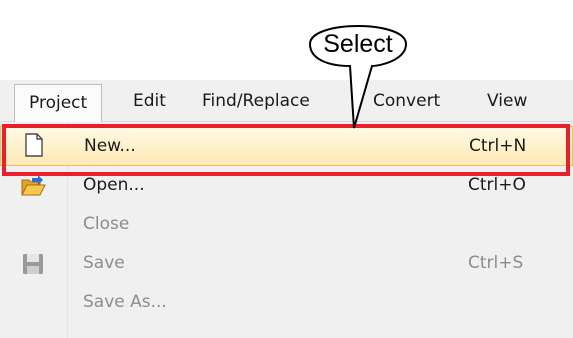 The image size is (573, 338). I want to click on menu-find-replace: Find/Replace, so click(256, 101).